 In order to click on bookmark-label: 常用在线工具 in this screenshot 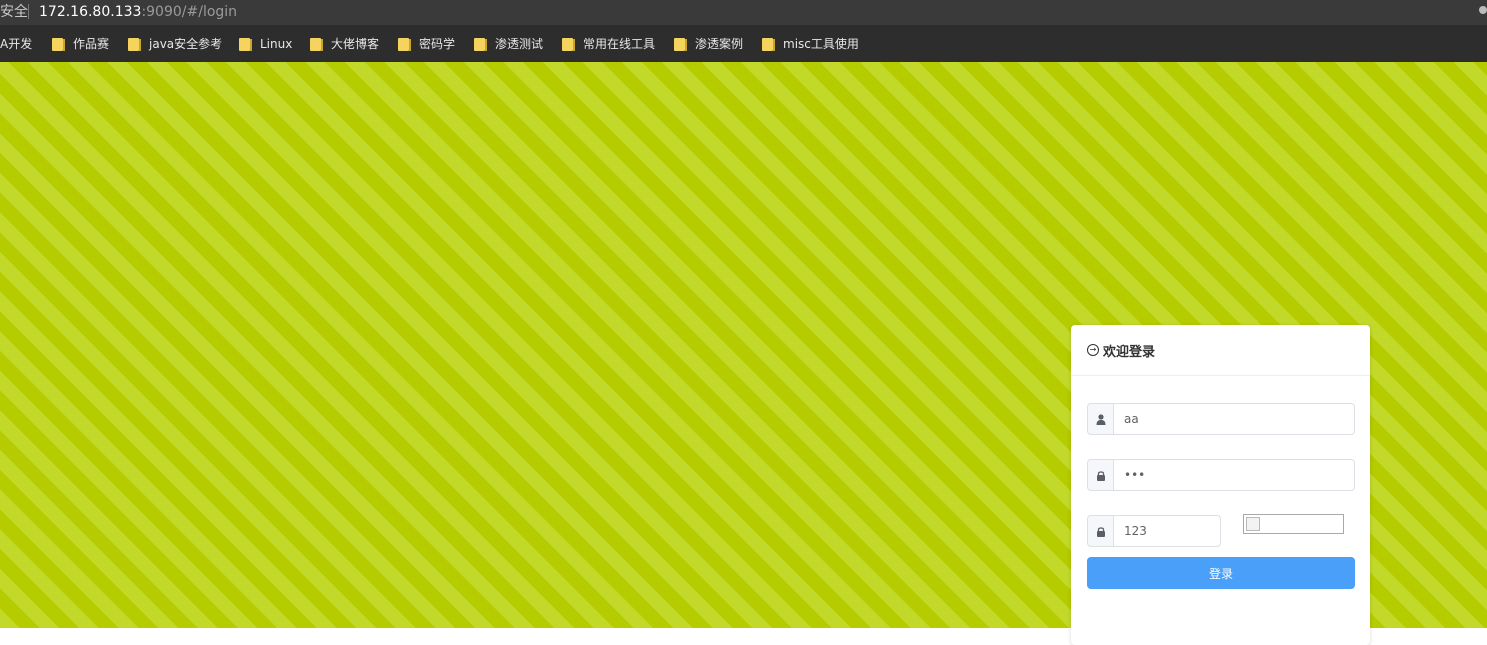, I will do `click(619, 43)`.